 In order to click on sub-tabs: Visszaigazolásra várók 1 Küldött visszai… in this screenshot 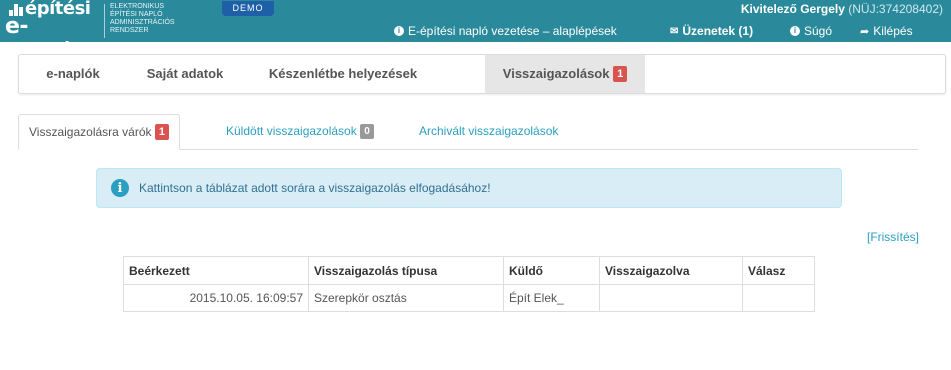, I will do `click(468, 132)`.